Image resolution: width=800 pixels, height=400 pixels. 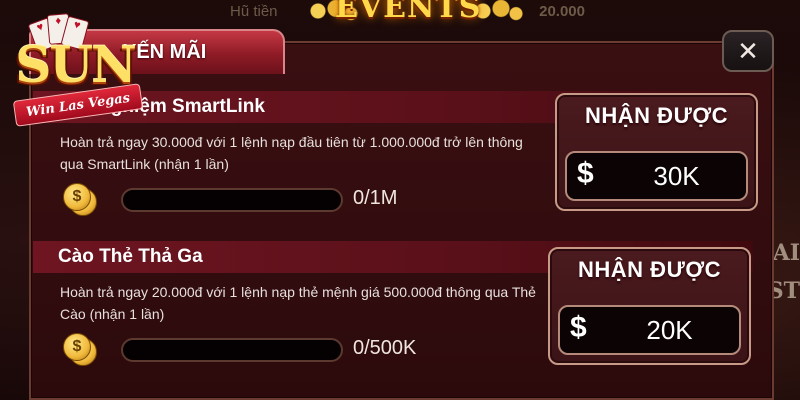 I want to click on close-button: ✕, so click(x=748, y=51).